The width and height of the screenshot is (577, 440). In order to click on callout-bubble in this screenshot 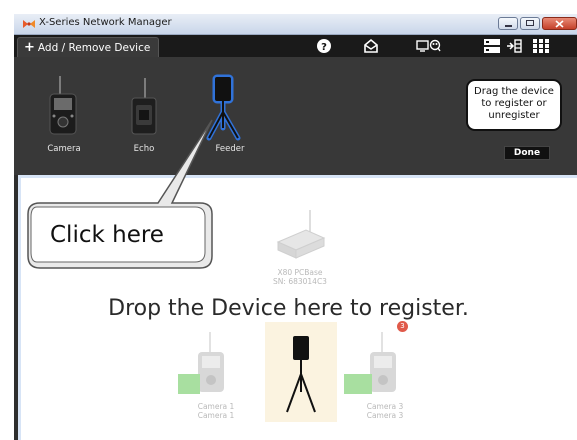, I will do `click(120, 194)`.